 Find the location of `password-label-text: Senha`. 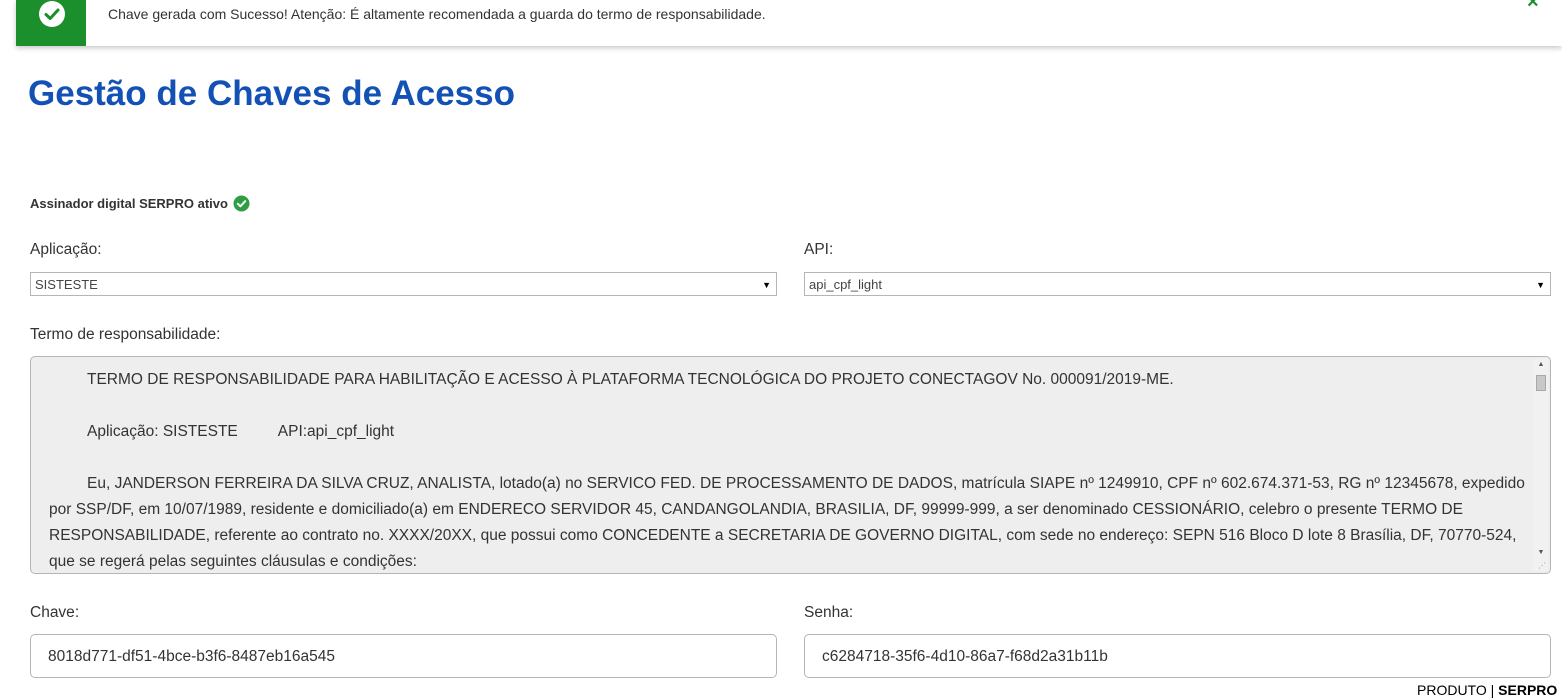

password-label-text: Senha is located at coordinates (826, 612).